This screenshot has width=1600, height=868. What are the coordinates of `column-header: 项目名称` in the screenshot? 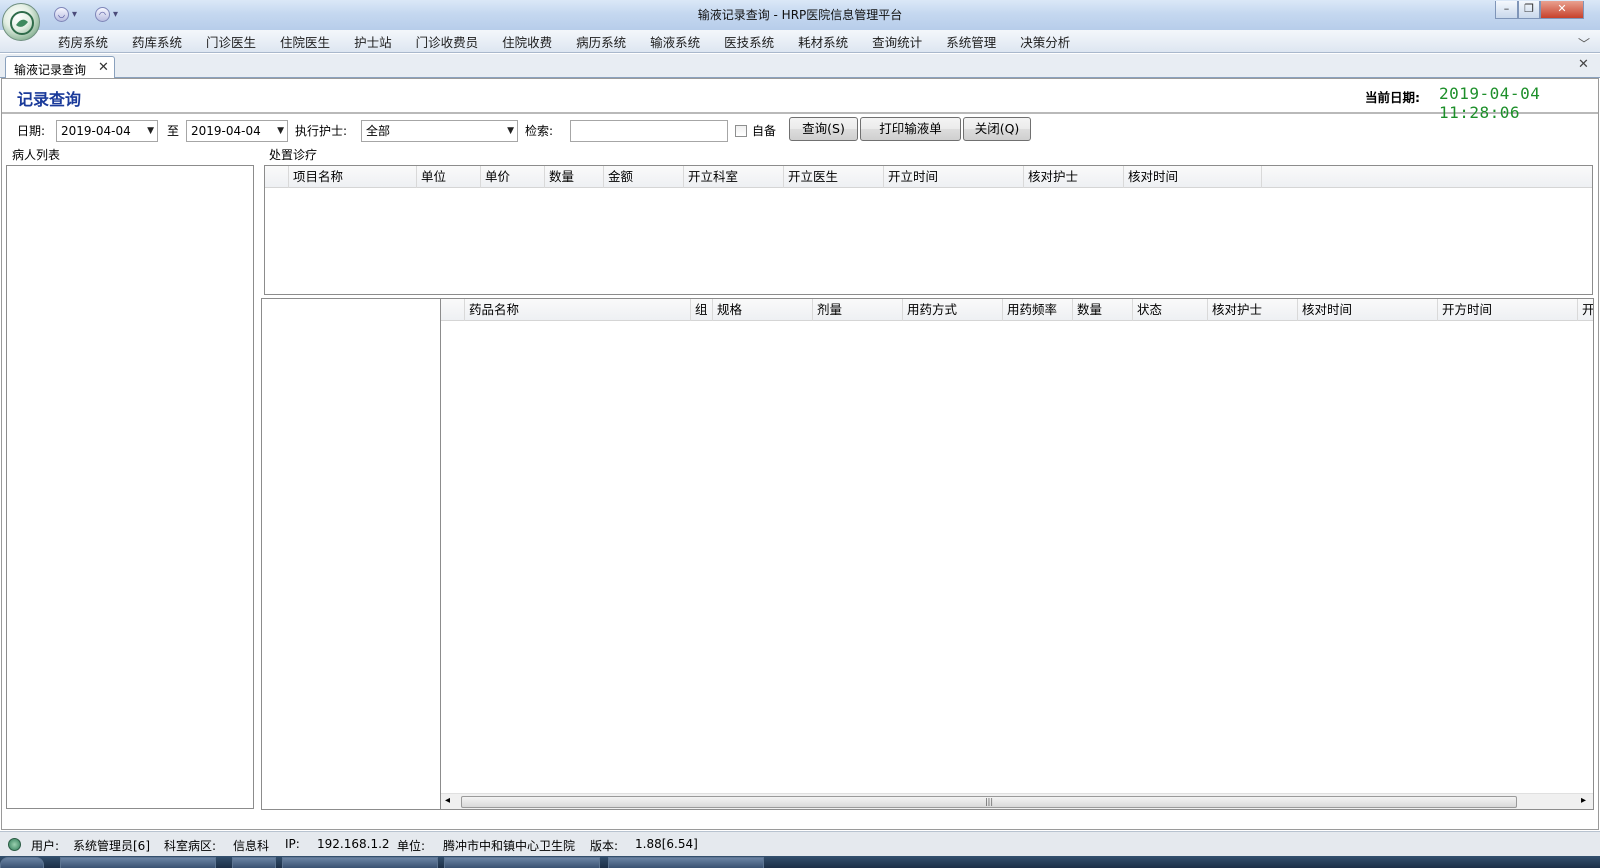 It's located at (353, 177).